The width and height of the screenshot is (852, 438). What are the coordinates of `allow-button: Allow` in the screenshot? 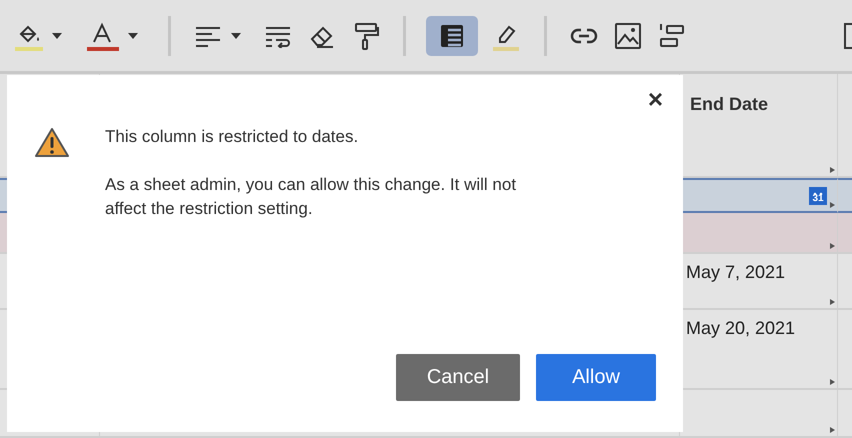 It's located at (596, 377).